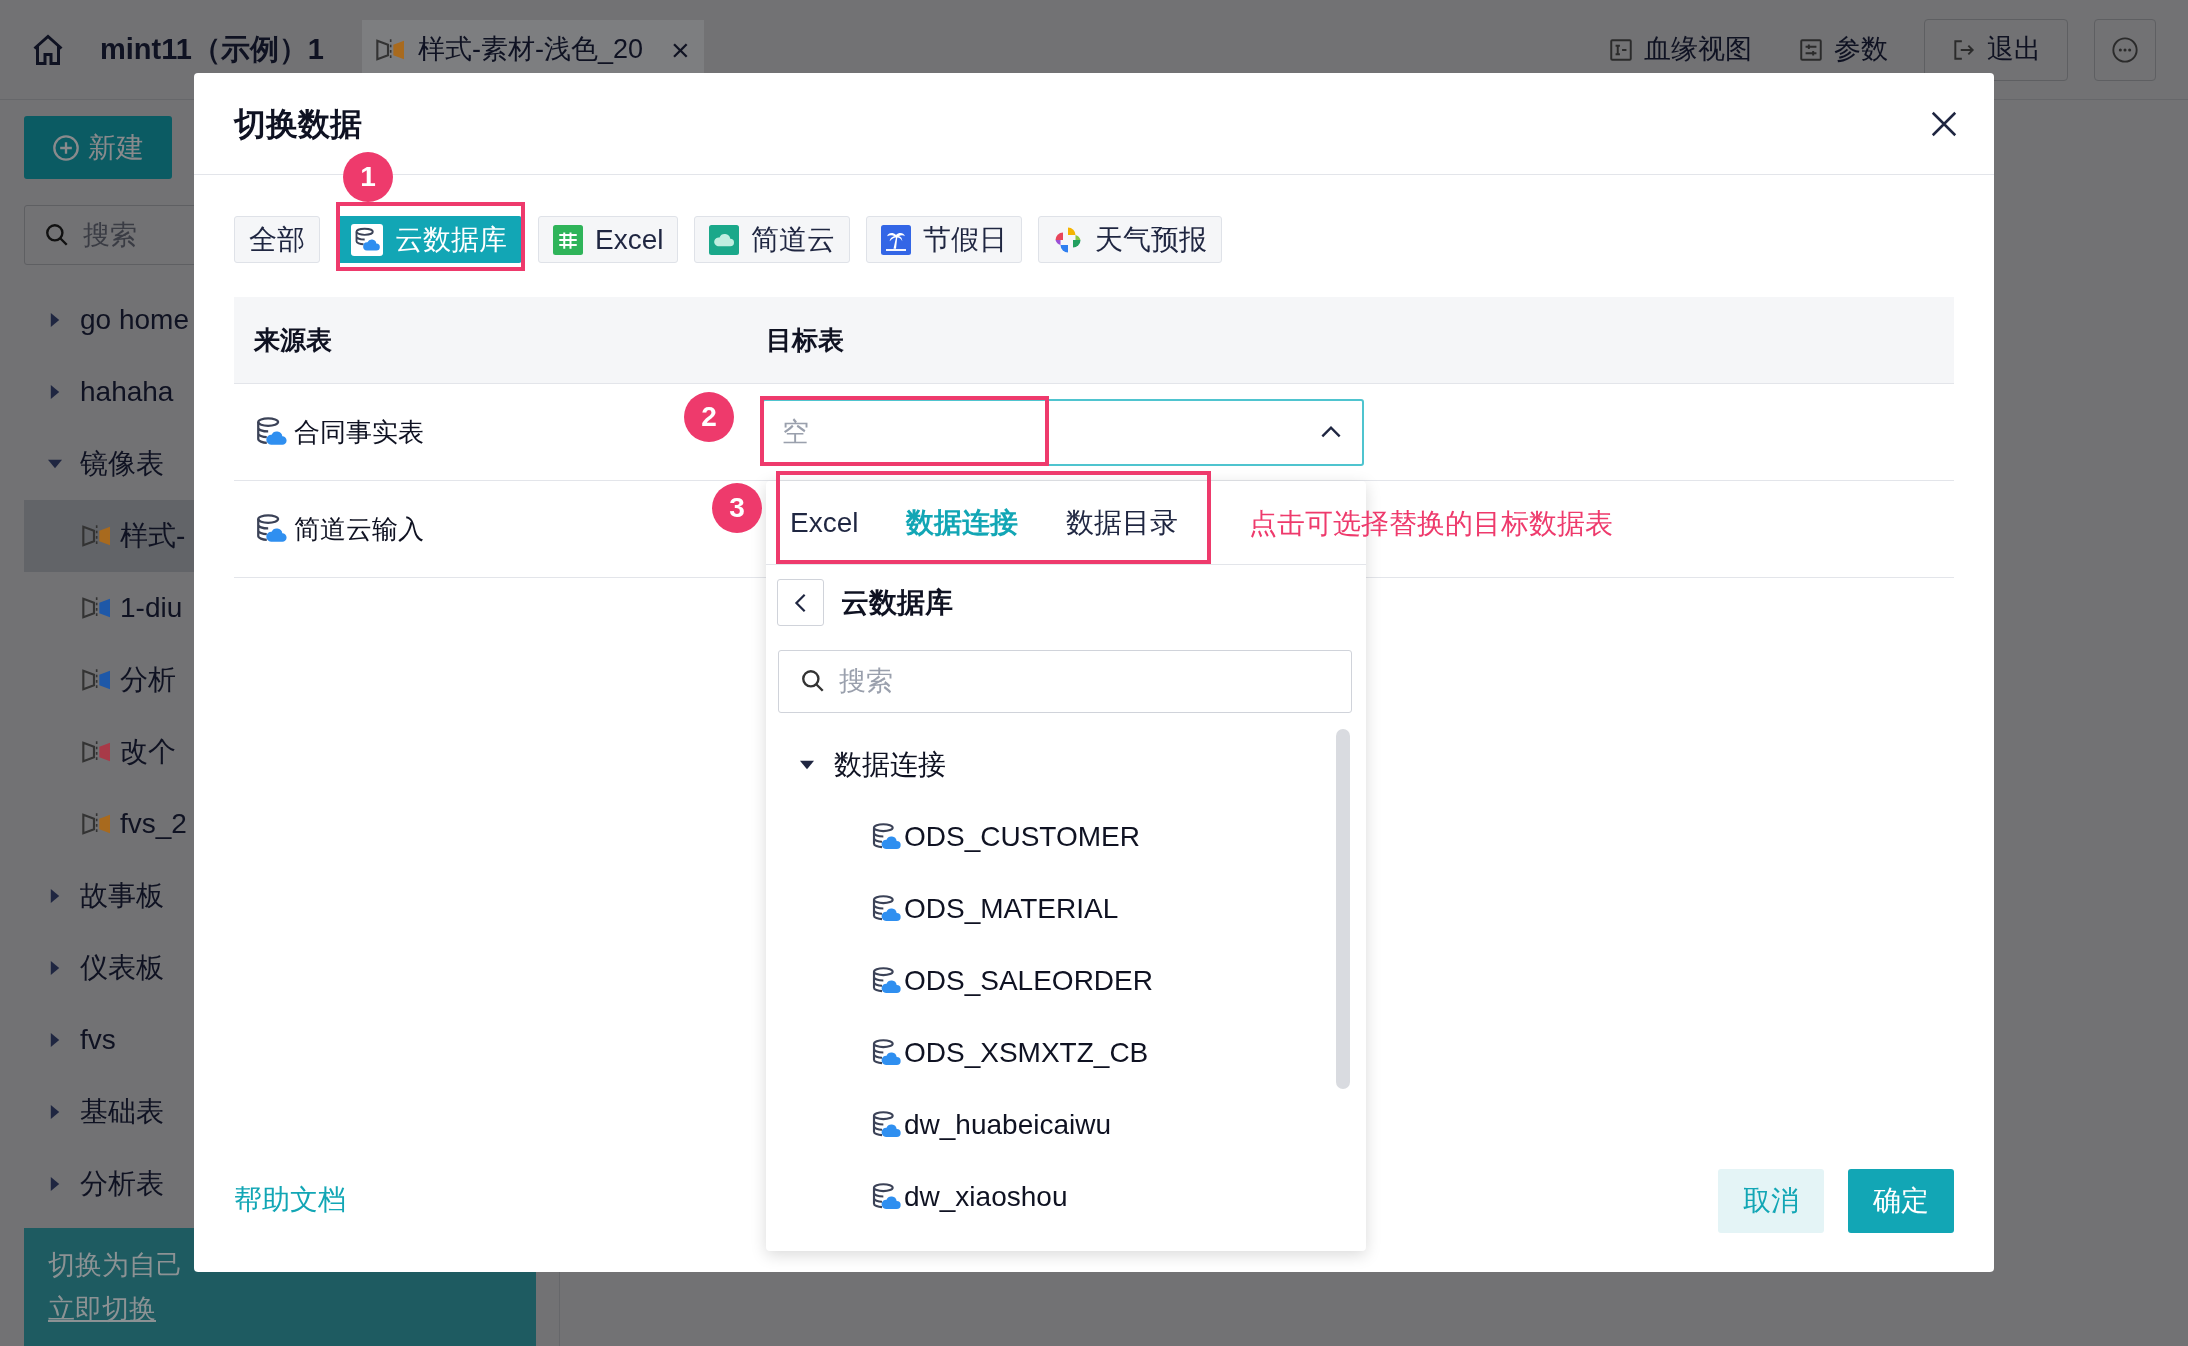 The width and height of the screenshot is (2188, 1346). I want to click on folder-title: 云数据库, so click(897, 602).